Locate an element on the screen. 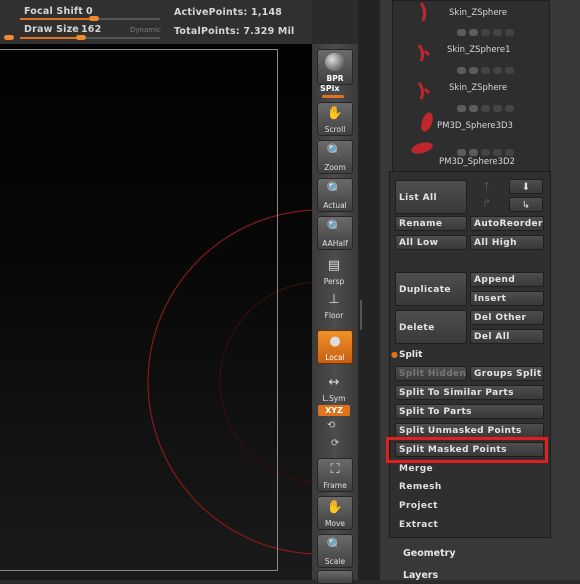  frame-button: ⛶ Frame is located at coordinates (335, 475).